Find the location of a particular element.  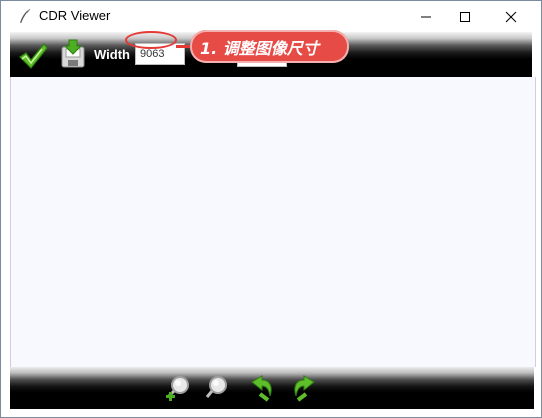

green-checkmark-icon is located at coordinates (33, 56).